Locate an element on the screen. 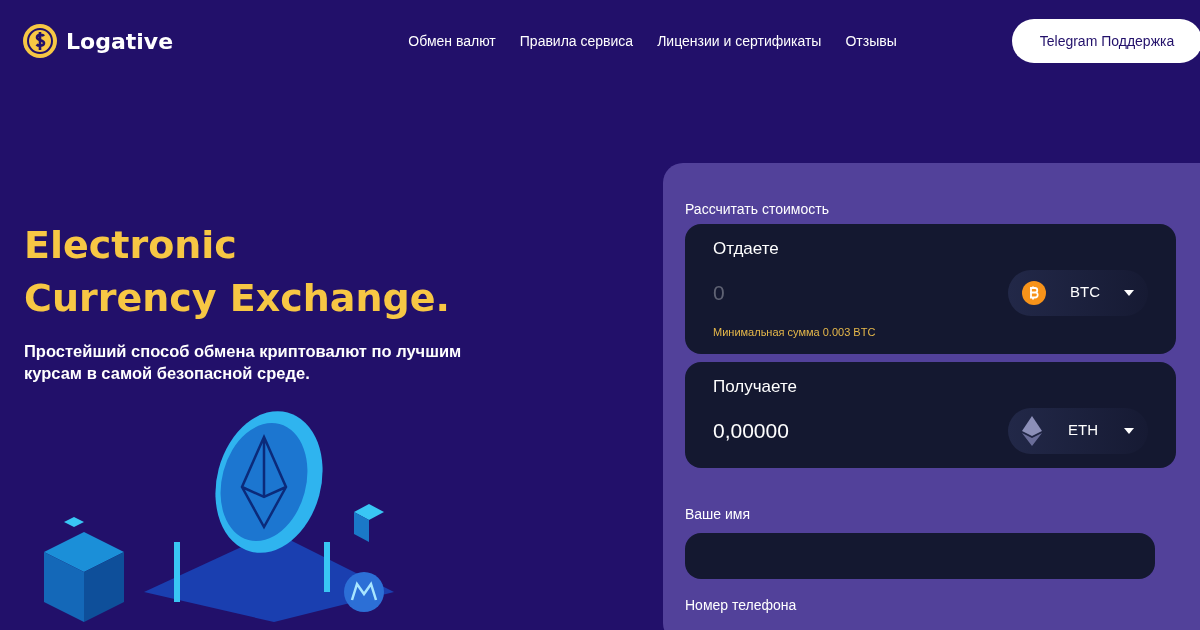  text-input-field is located at coordinates (920, 555).